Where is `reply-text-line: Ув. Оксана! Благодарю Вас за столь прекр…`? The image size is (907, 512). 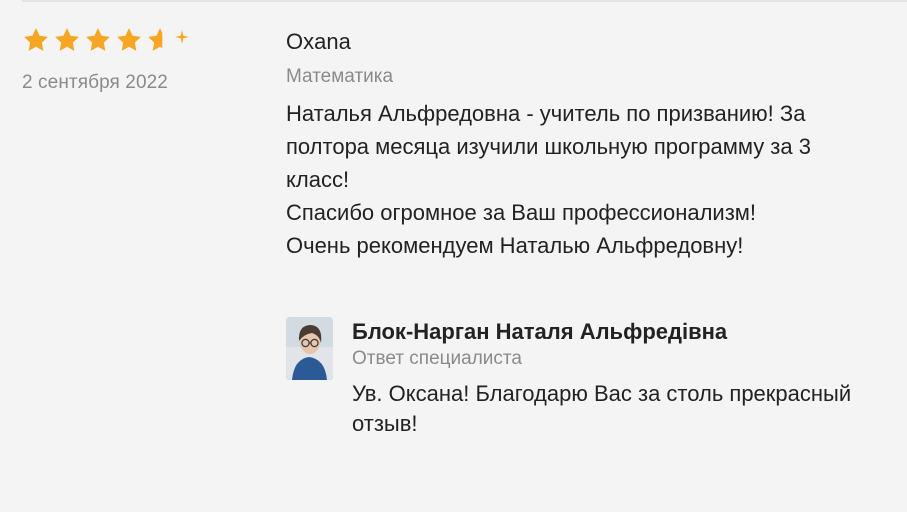
reply-text-line: Ув. Оксана! Благодарю Вас за столь прекр… is located at coordinates (602, 393).